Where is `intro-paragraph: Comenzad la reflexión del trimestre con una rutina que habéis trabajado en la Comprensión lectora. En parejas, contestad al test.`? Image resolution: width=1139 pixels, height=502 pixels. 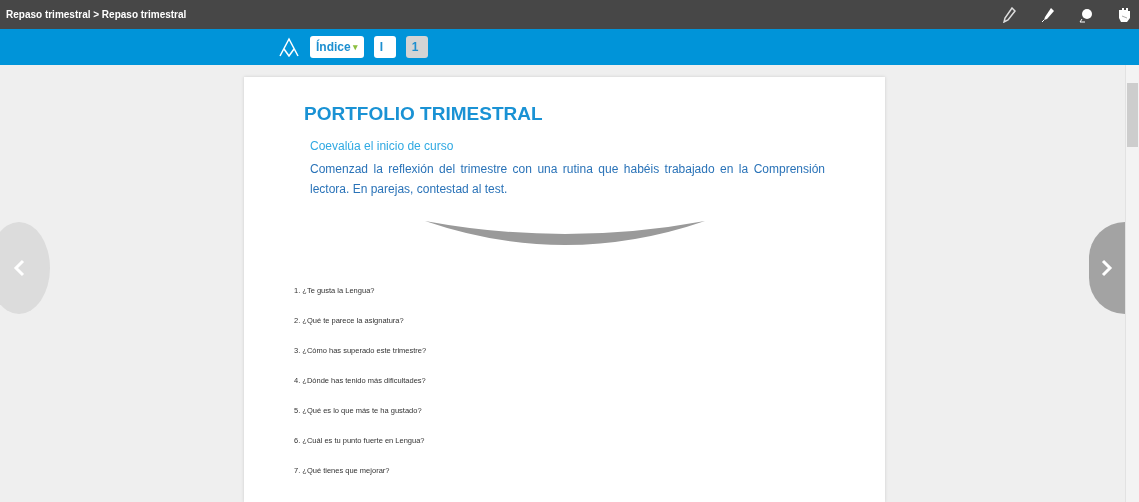 intro-paragraph: Comenzad la reflexión del trimestre con una rutina que habéis trabajado en la Comprensión lectora. En parejas, contestad al test. is located at coordinates (567, 179).